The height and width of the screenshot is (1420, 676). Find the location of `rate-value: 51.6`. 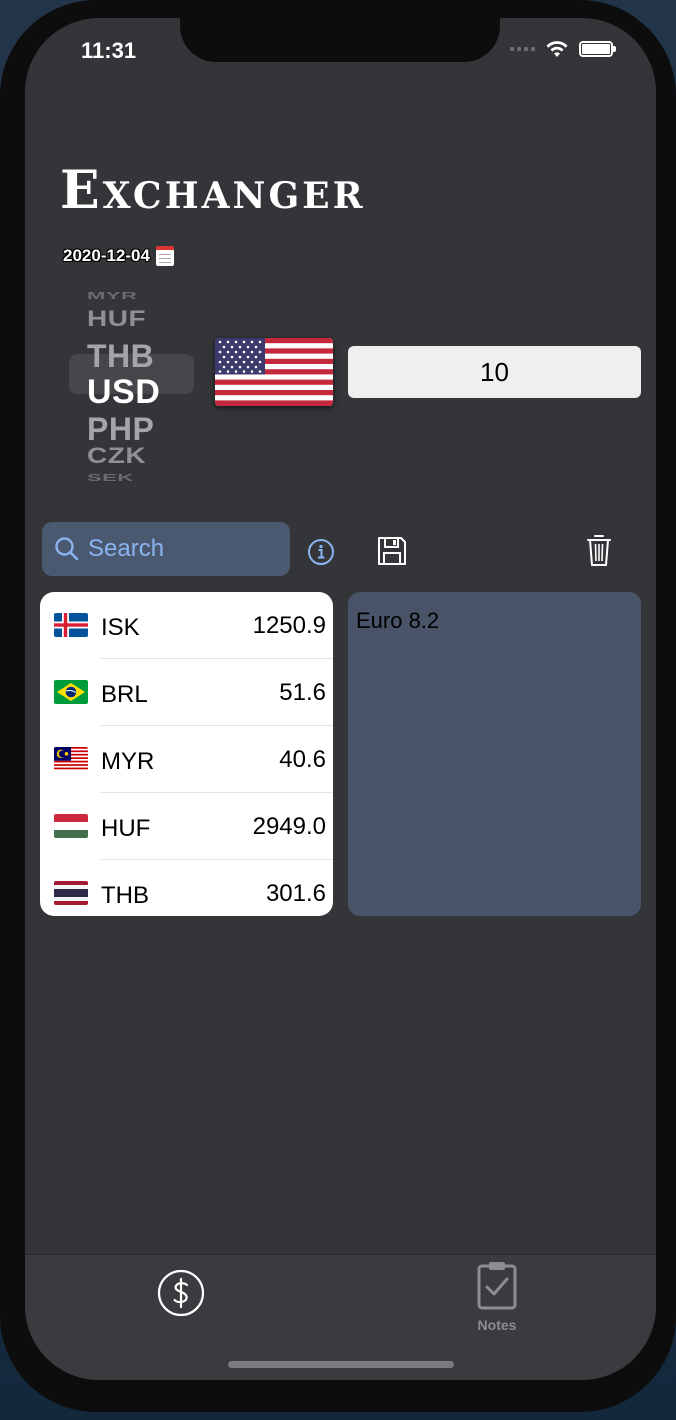

rate-value: 51.6 is located at coordinates (302, 692).